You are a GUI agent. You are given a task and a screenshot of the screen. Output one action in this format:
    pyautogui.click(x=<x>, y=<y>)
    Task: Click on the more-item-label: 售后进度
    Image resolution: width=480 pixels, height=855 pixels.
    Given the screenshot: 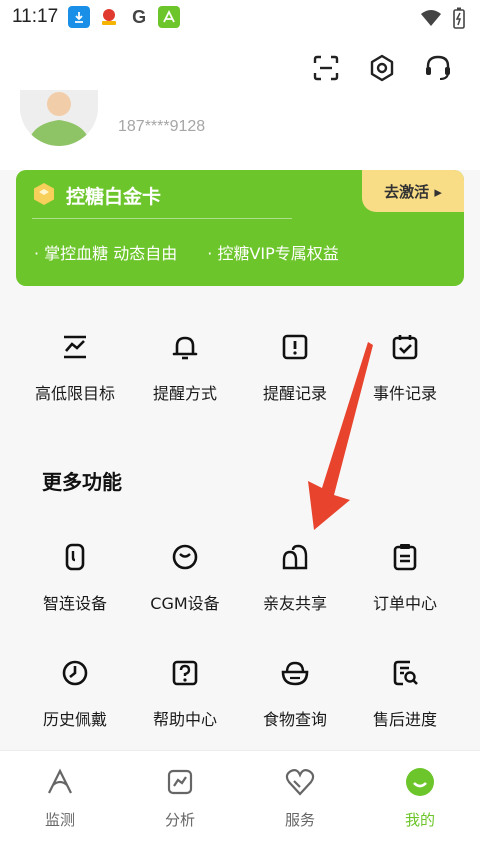 What is the action you would take?
    pyautogui.click(x=404, y=719)
    